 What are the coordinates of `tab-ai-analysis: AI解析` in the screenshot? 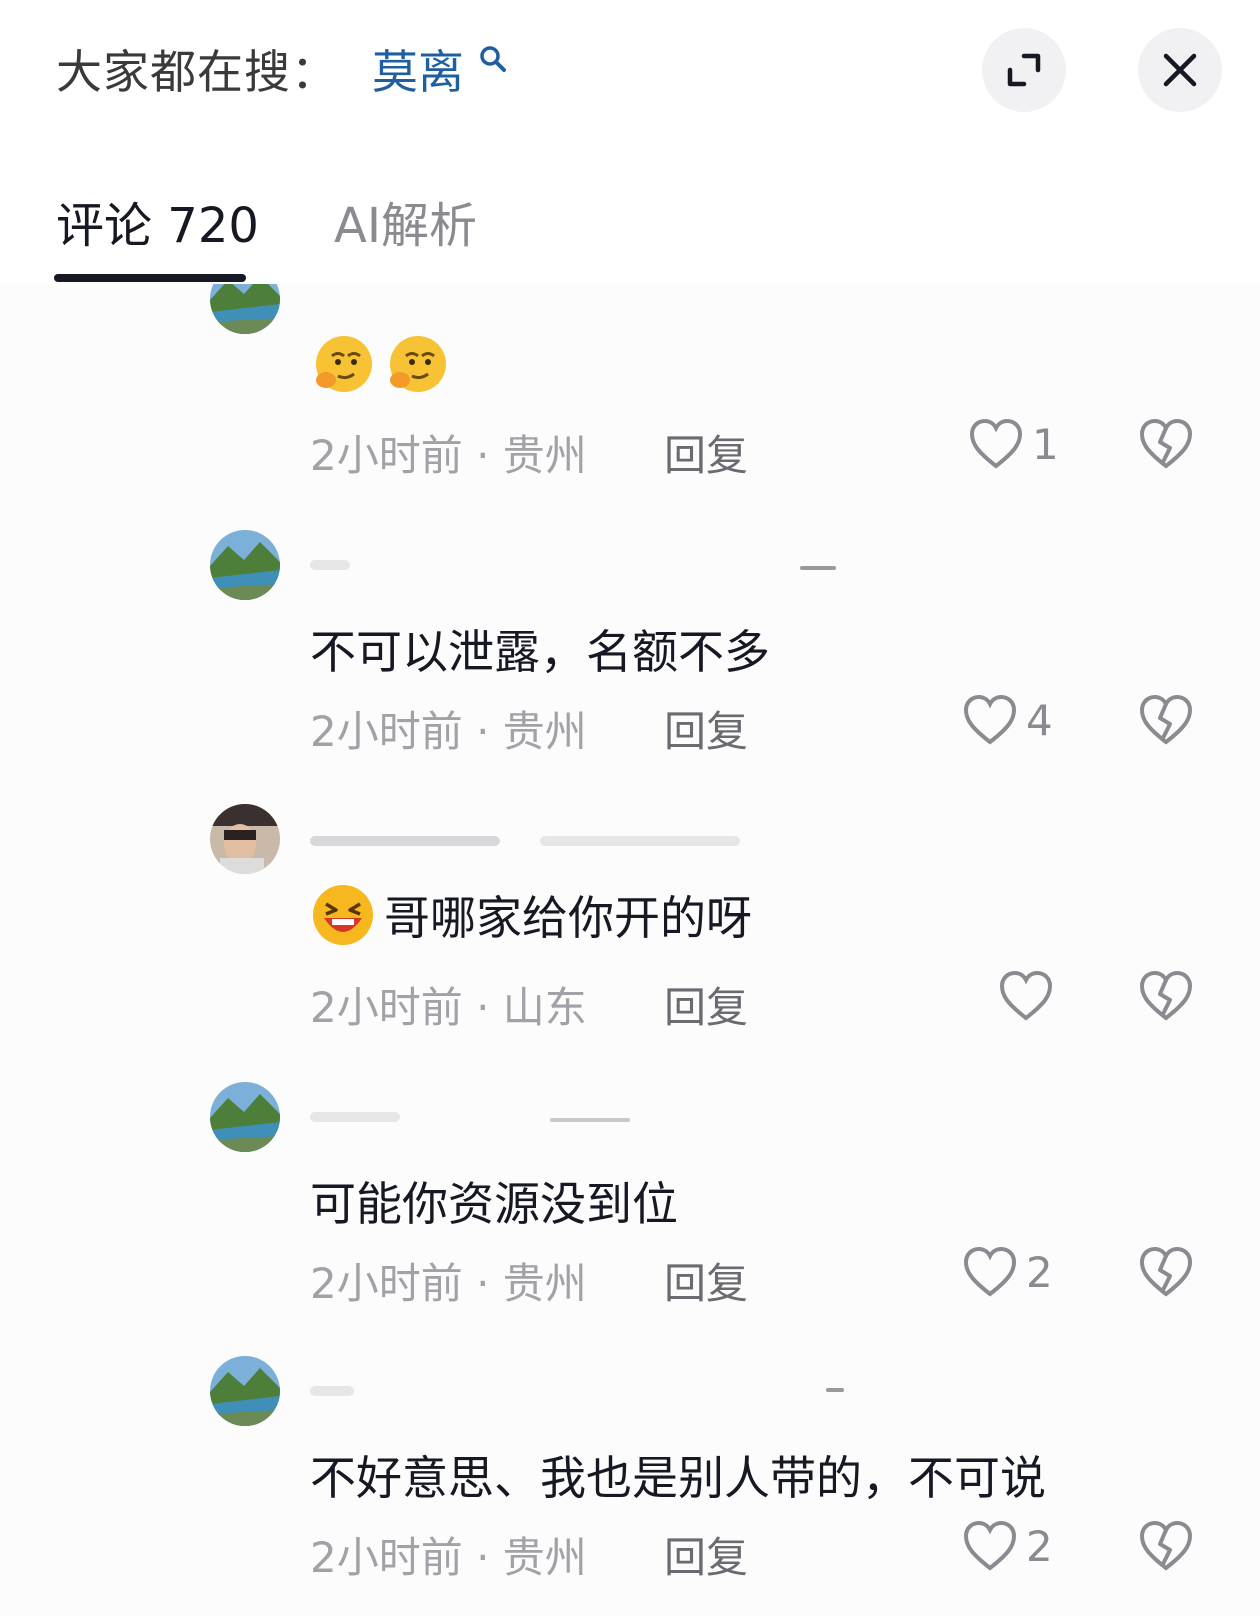 It's located at (405, 221).